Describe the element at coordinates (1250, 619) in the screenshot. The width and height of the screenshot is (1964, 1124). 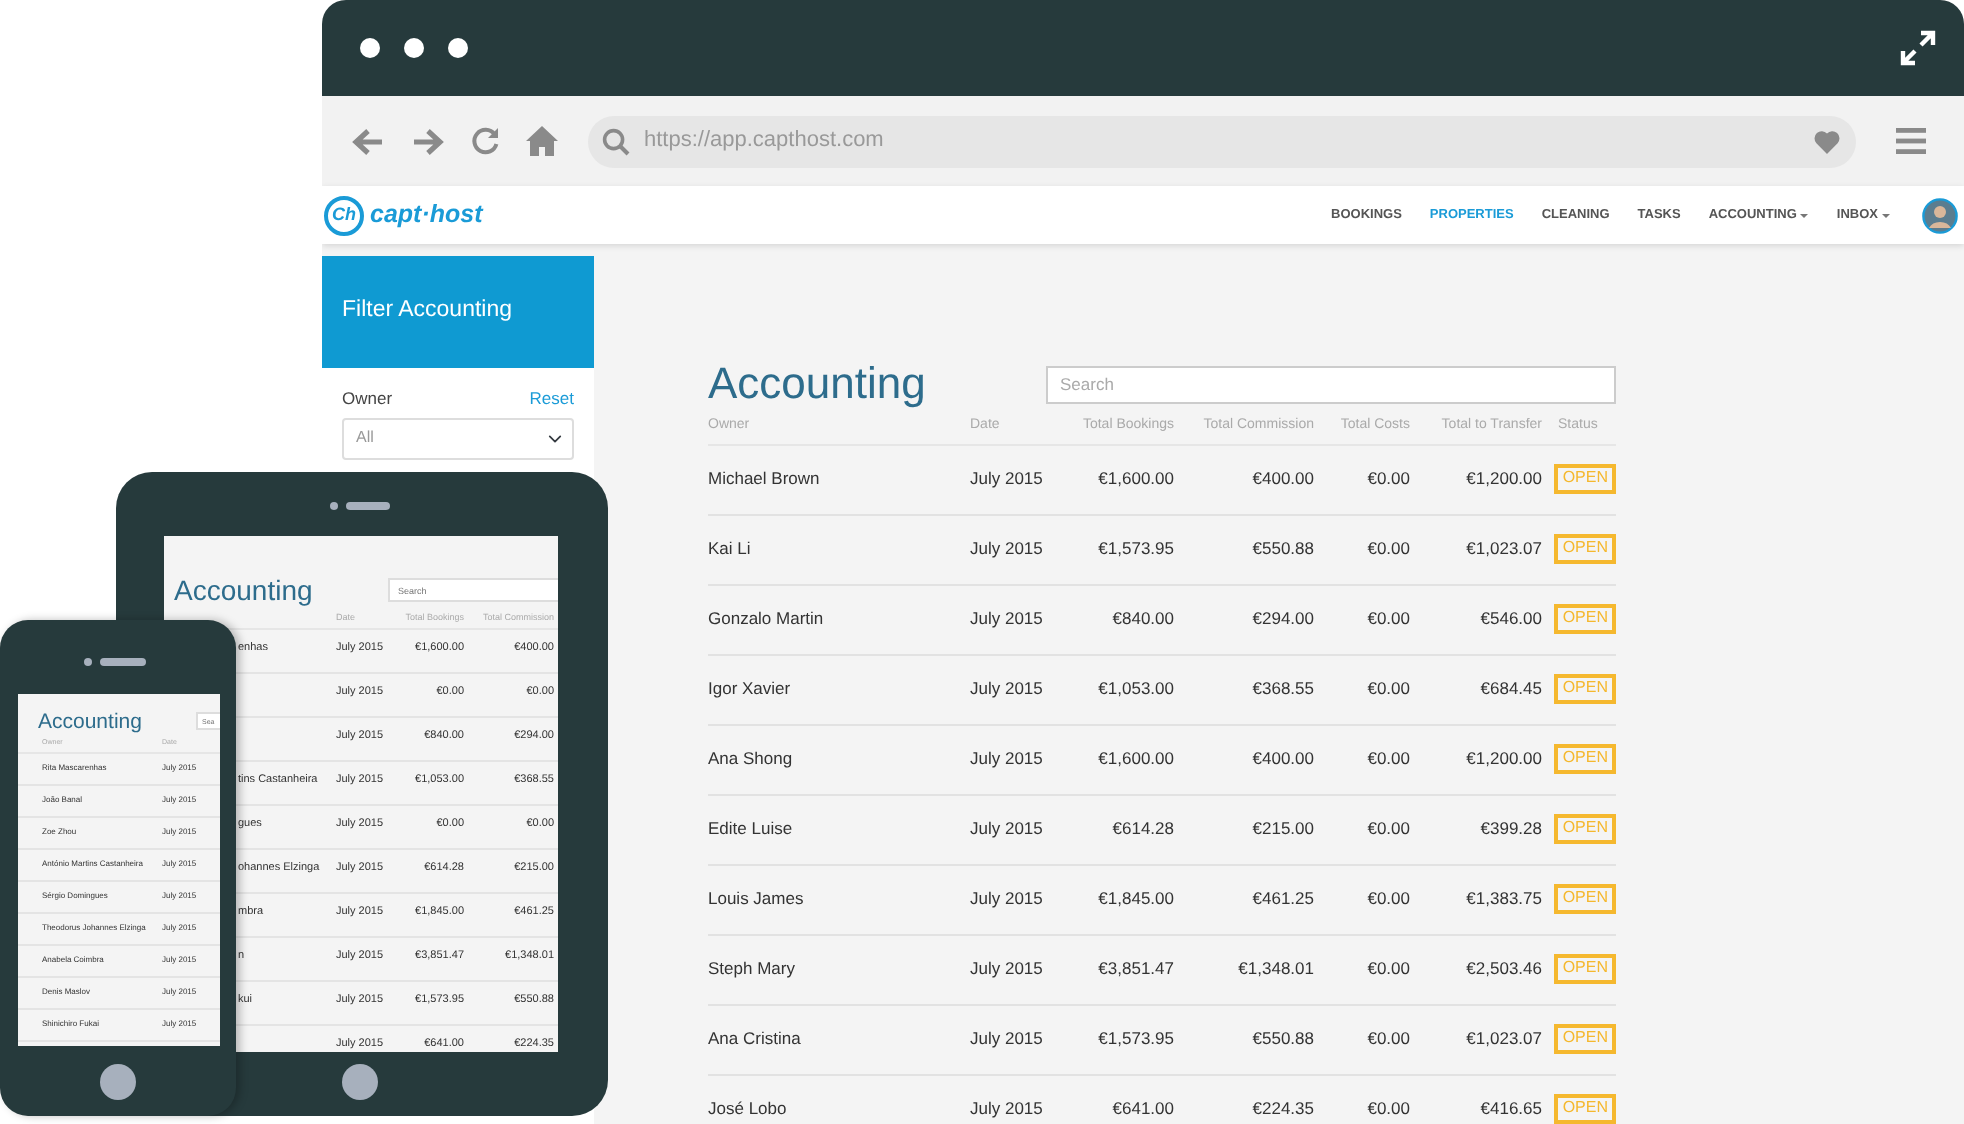
I see `table-cell: €294.00` at that location.